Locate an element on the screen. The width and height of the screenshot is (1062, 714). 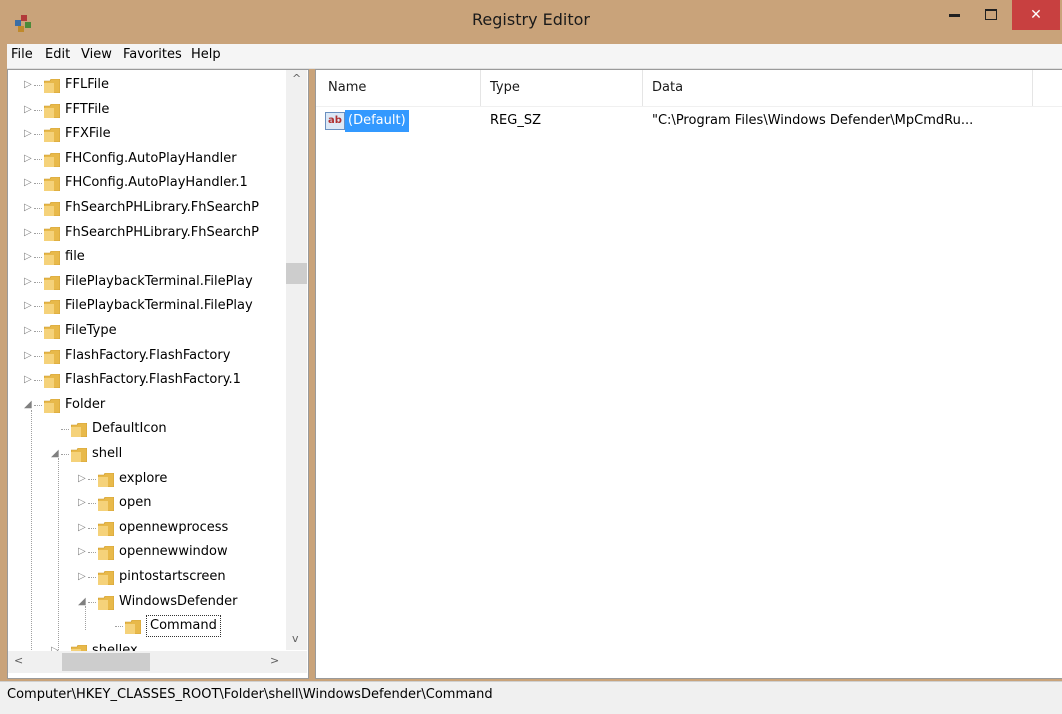
tree-node-label: FhSearchPHLibrary.FhSearchP is located at coordinates (162, 207).